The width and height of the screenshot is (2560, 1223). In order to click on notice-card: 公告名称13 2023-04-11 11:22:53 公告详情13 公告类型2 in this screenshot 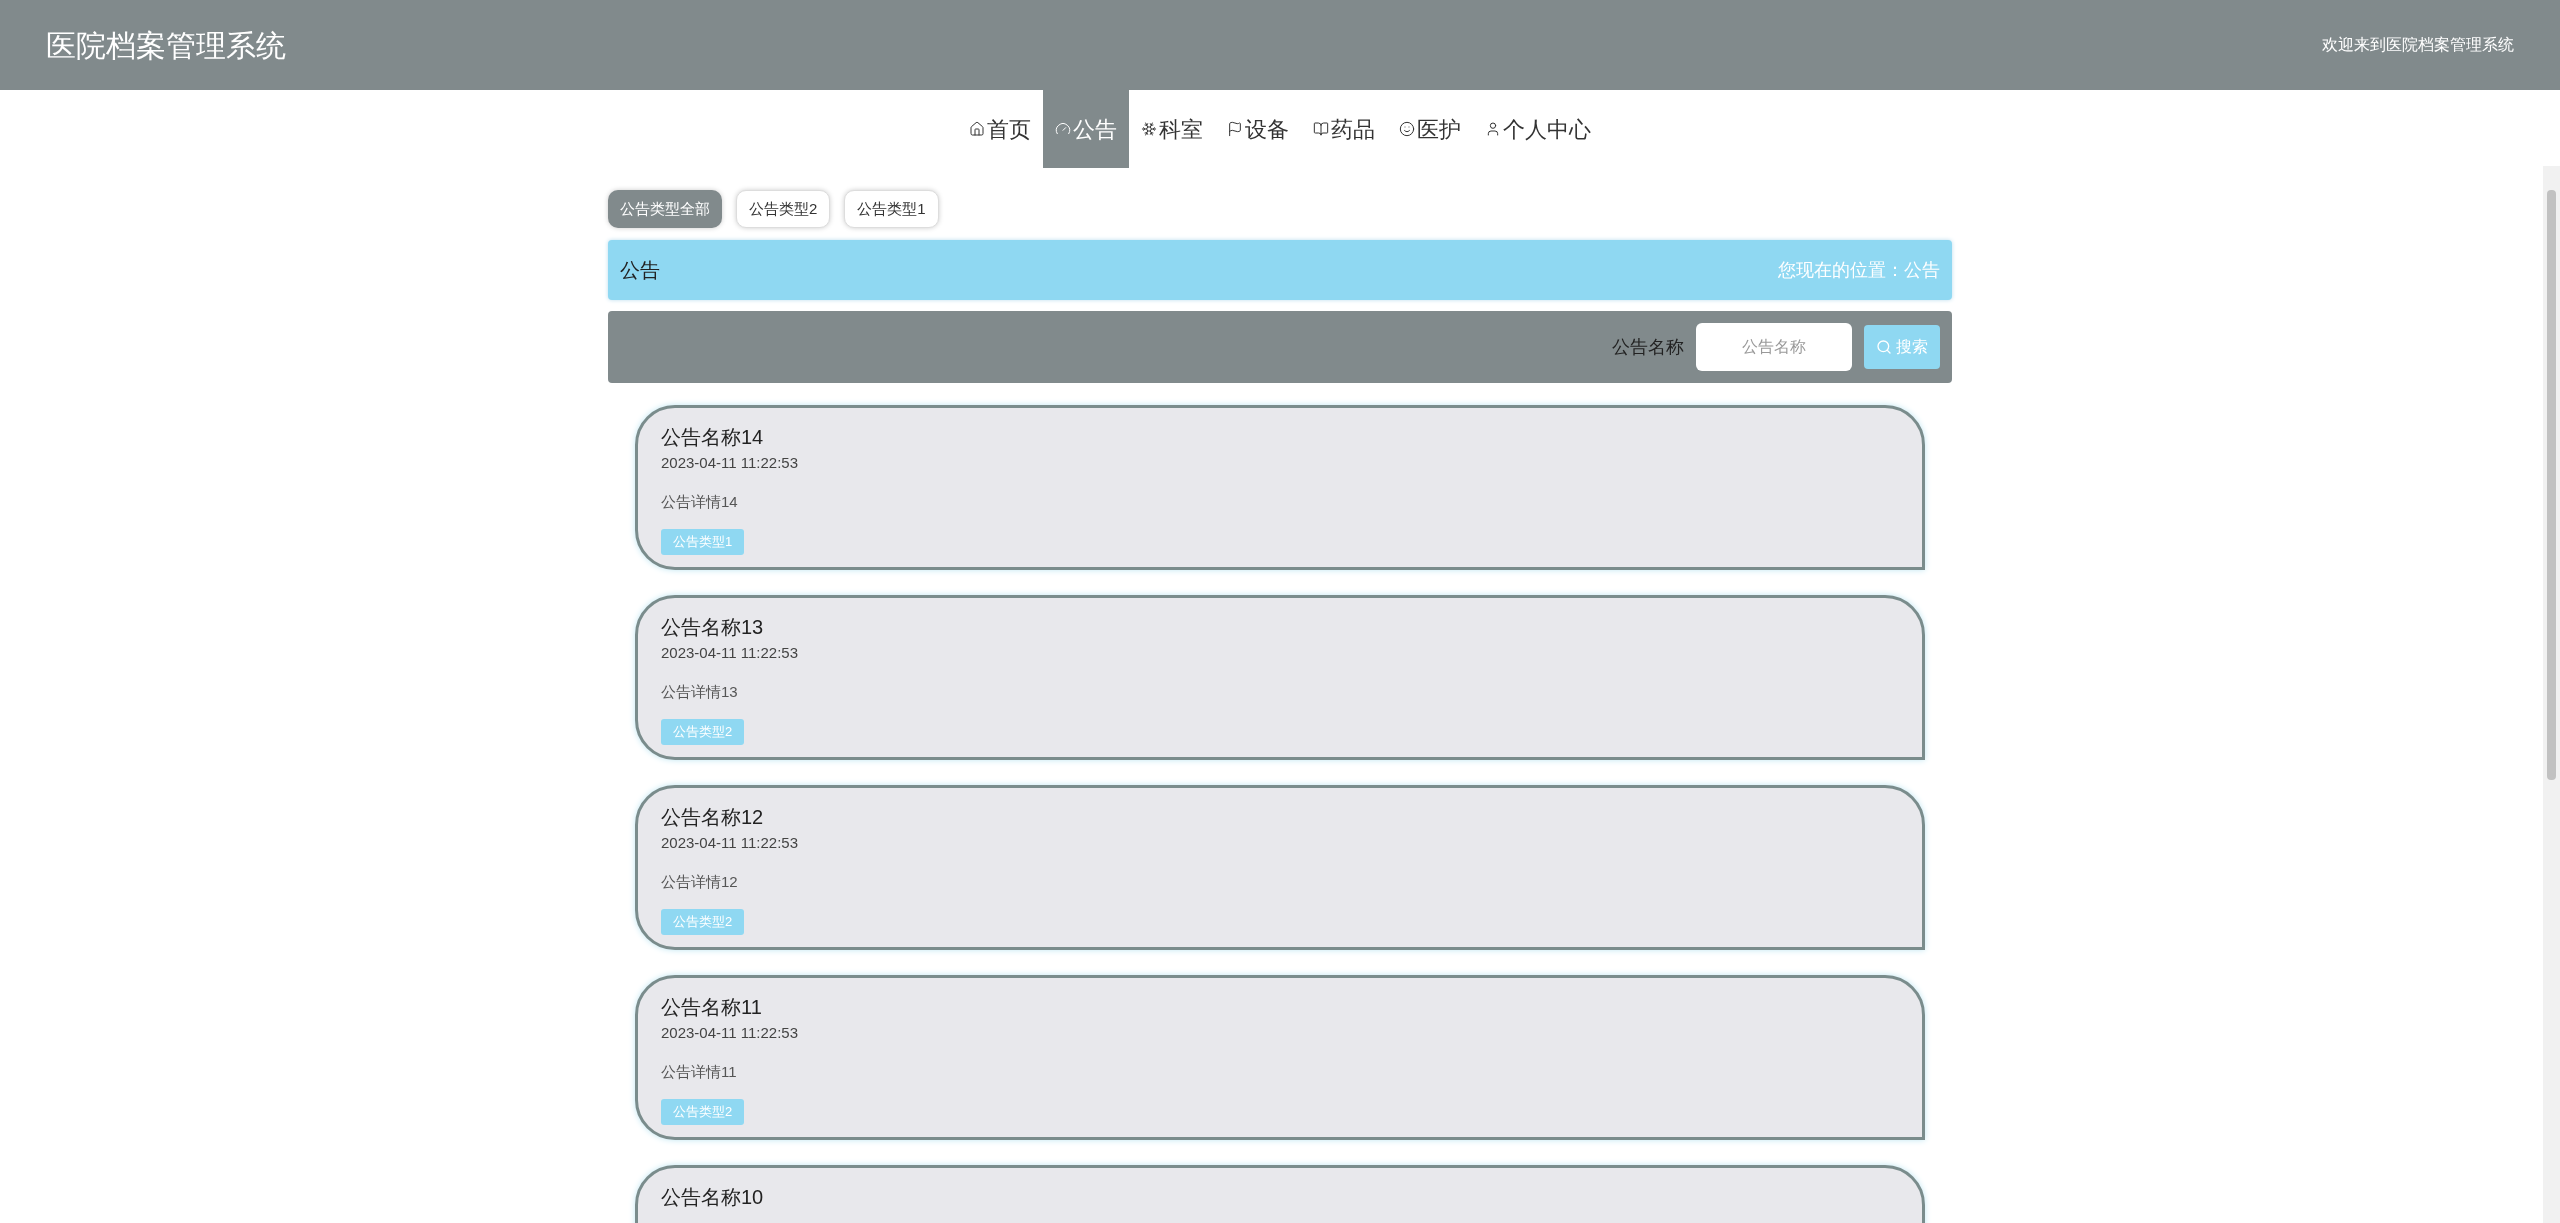, I will do `click(1280, 677)`.